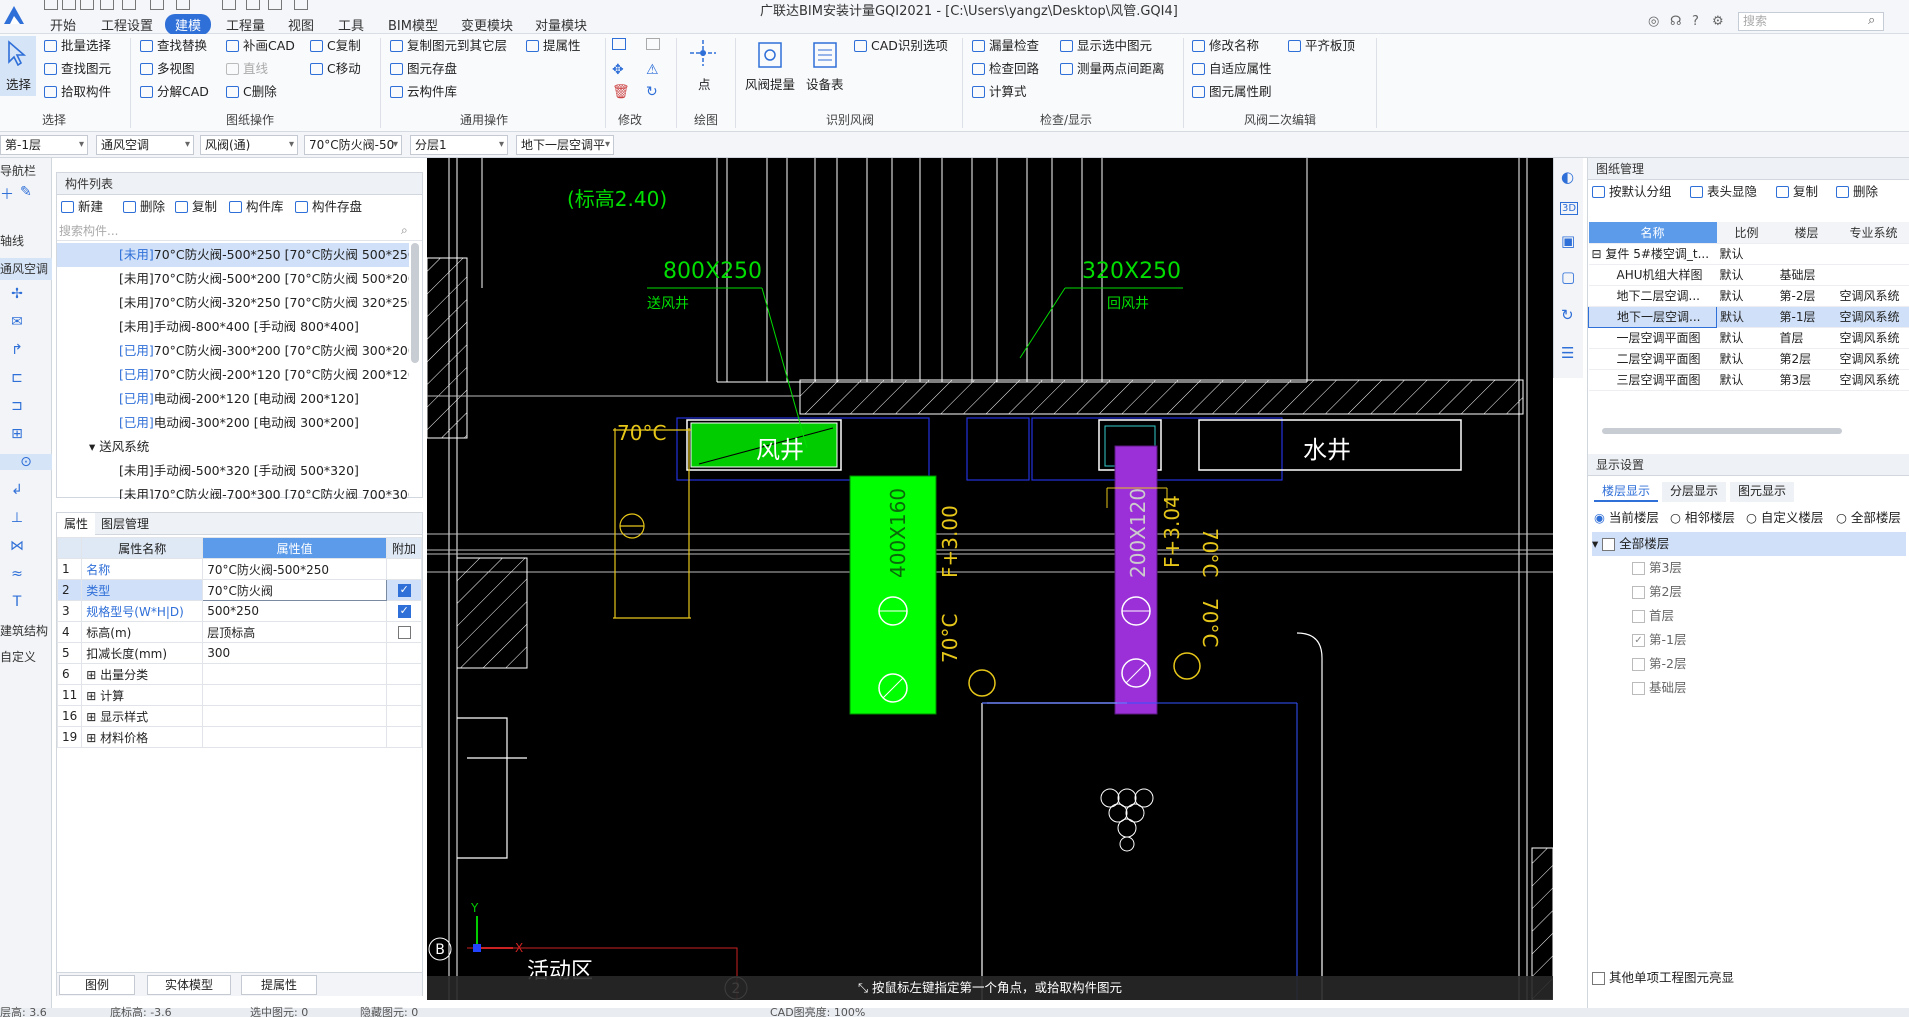  Describe the element at coordinates (1632, 192) in the screenshot. I see `default-group-button: 按默认分组` at that location.